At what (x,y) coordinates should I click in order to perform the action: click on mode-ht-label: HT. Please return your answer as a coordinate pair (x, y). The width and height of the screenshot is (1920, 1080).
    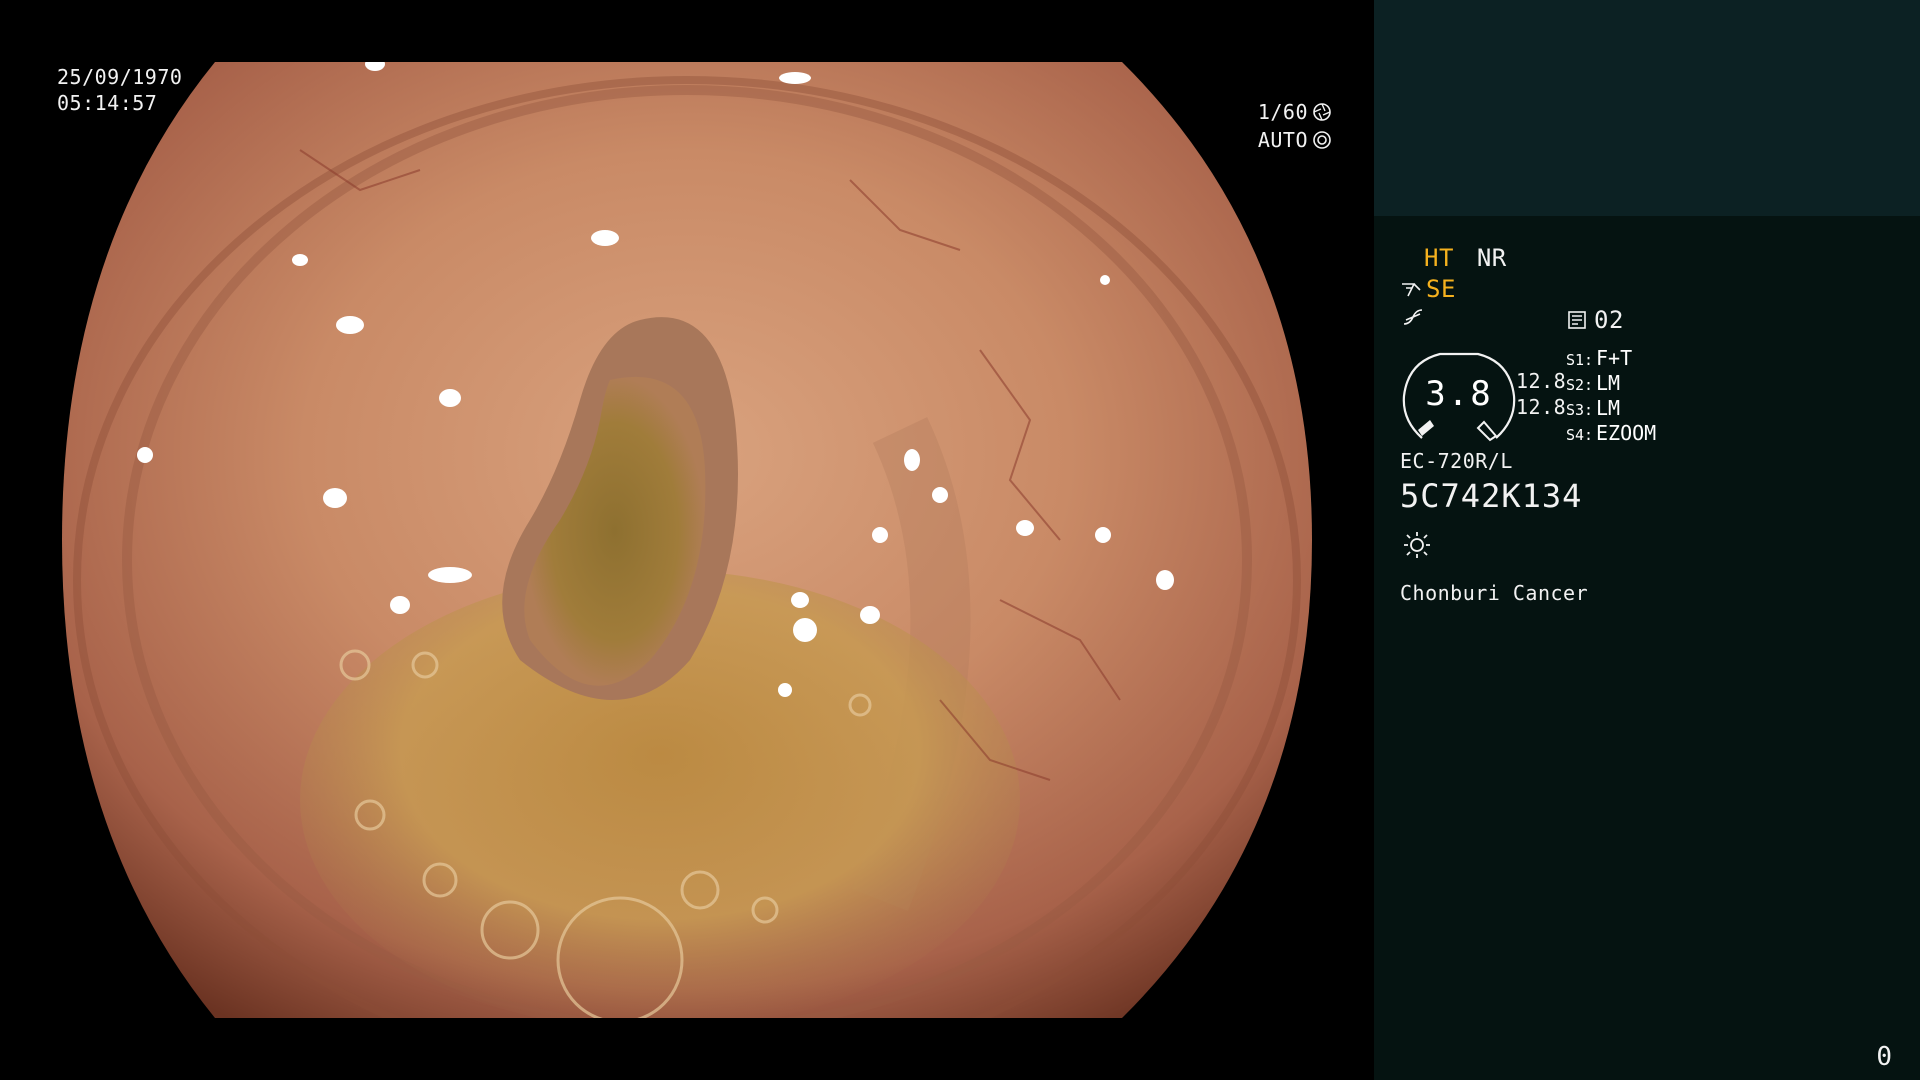
    Looking at the image, I should click on (1439, 258).